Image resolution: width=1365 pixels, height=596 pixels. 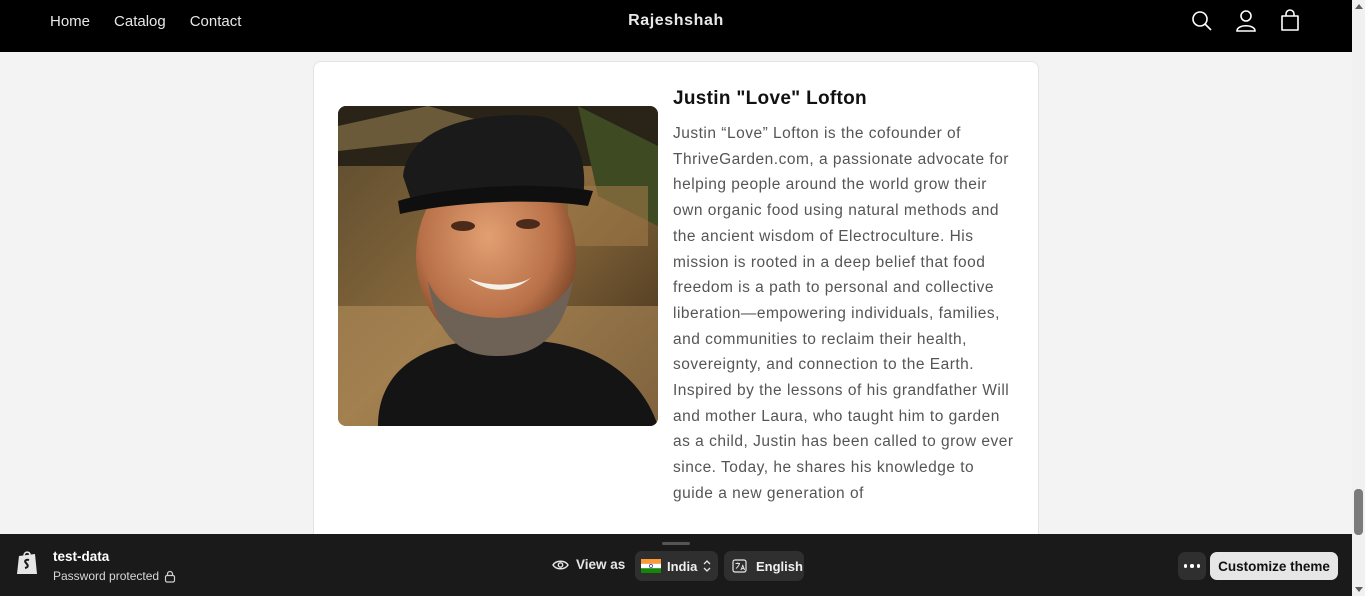 I want to click on site-header: Home Catalog Contact Rajeshshah, so click(x=676, y=26).